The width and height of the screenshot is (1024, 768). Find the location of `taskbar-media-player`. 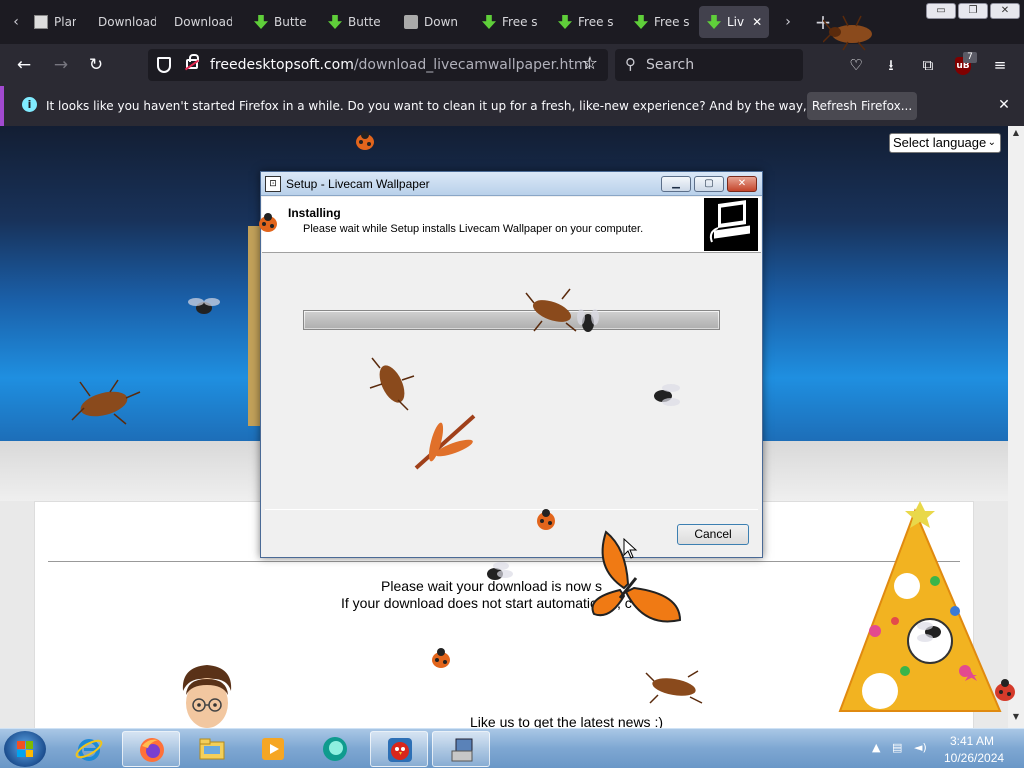

taskbar-media-player is located at coordinates (273, 749).